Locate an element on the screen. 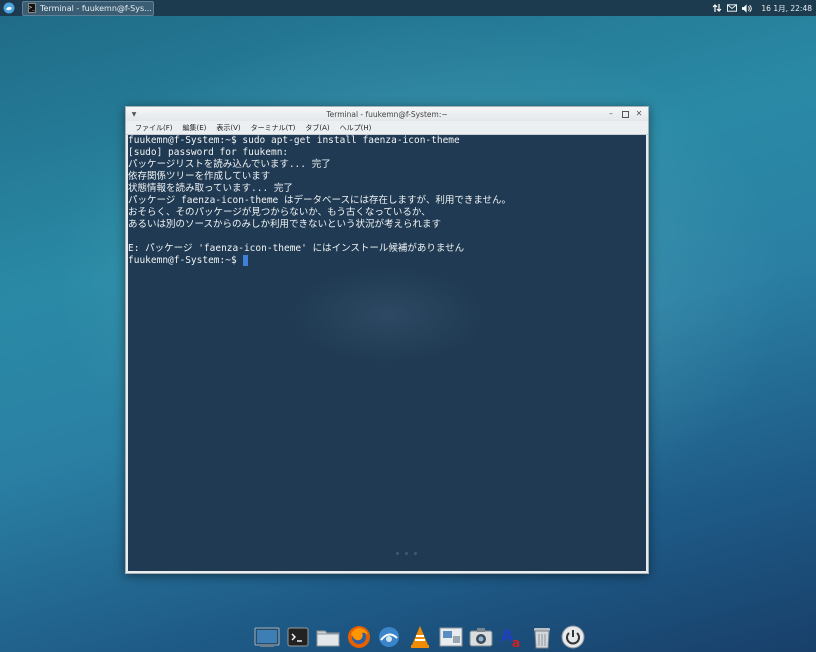 This screenshot has height=652, width=816. menu-edit: 編集(E) is located at coordinates (195, 128).